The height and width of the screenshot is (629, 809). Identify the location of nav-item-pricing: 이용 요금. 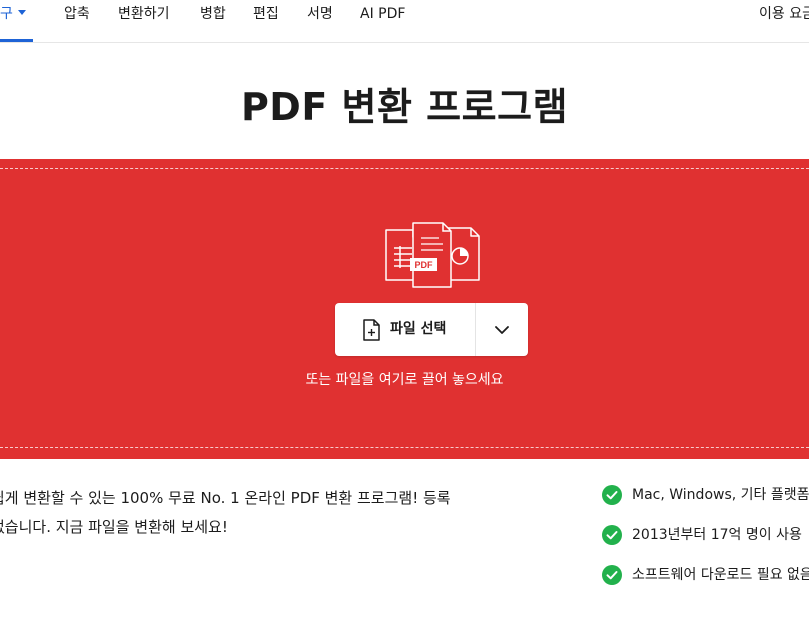
(784, 21).